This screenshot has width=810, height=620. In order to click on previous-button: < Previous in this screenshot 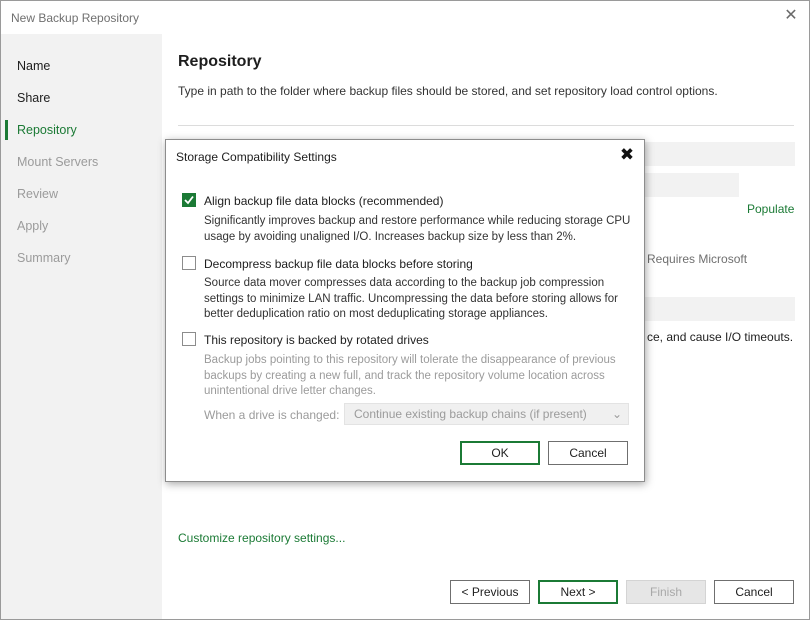, I will do `click(490, 592)`.